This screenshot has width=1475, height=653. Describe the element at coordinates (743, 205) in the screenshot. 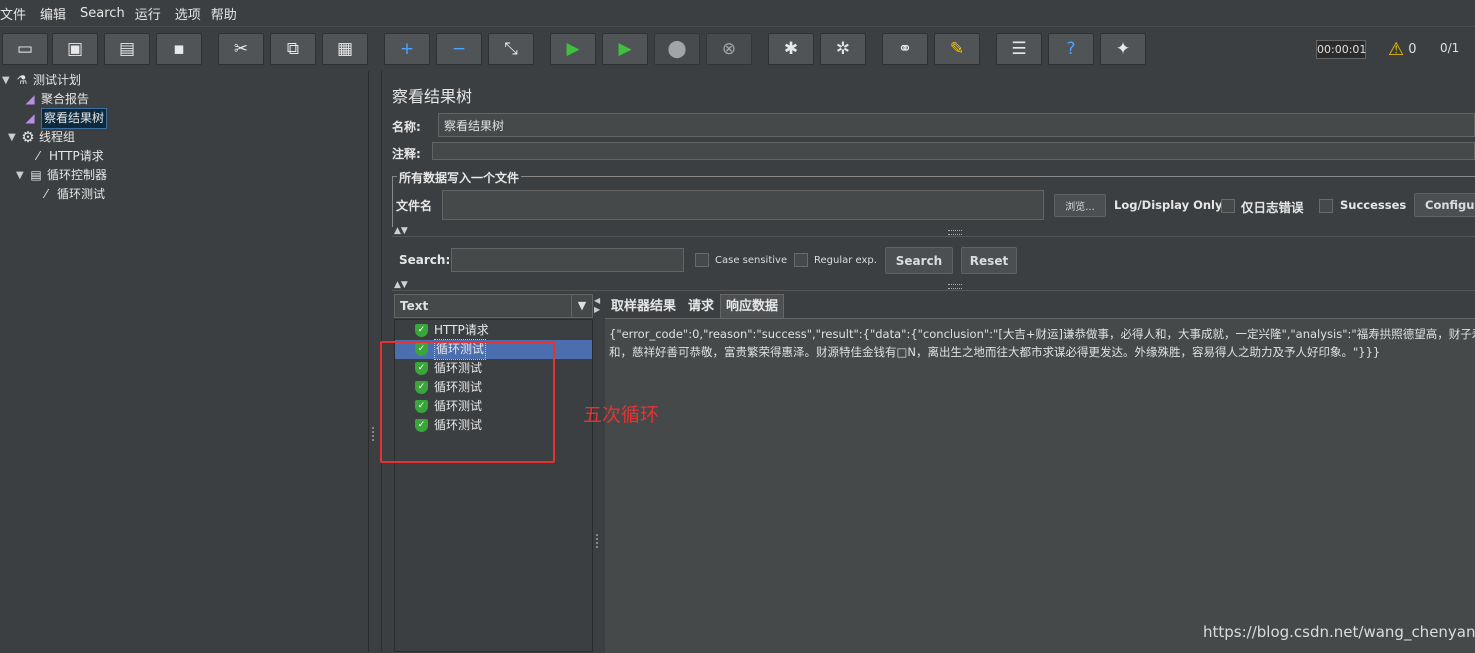

I see `filename-input` at that location.